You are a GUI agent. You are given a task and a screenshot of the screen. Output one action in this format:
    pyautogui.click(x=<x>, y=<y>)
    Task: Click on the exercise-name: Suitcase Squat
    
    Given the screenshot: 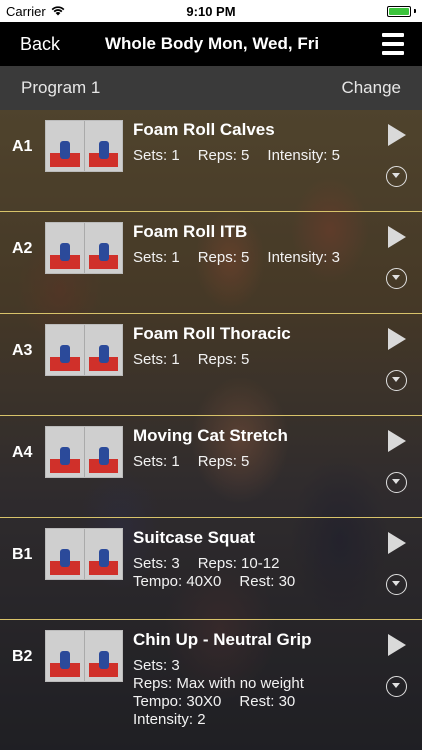 What is the action you would take?
    pyautogui.click(x=194, y=537)
    